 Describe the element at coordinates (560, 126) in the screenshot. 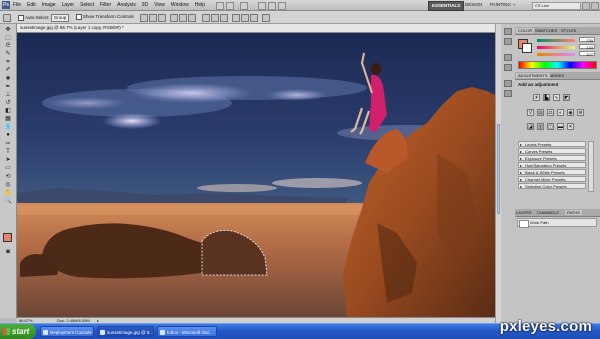

I see `gradient-map-icon: ▬` at that location.